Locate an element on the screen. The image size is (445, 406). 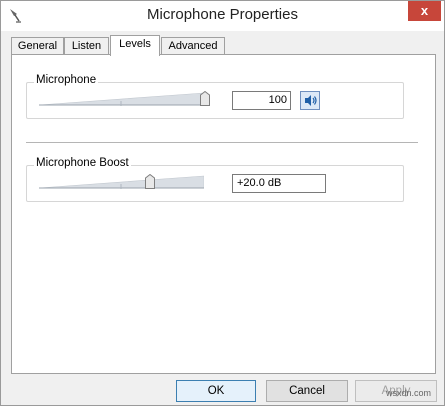
mute-toggle-button is located at coordinates (310, 100).